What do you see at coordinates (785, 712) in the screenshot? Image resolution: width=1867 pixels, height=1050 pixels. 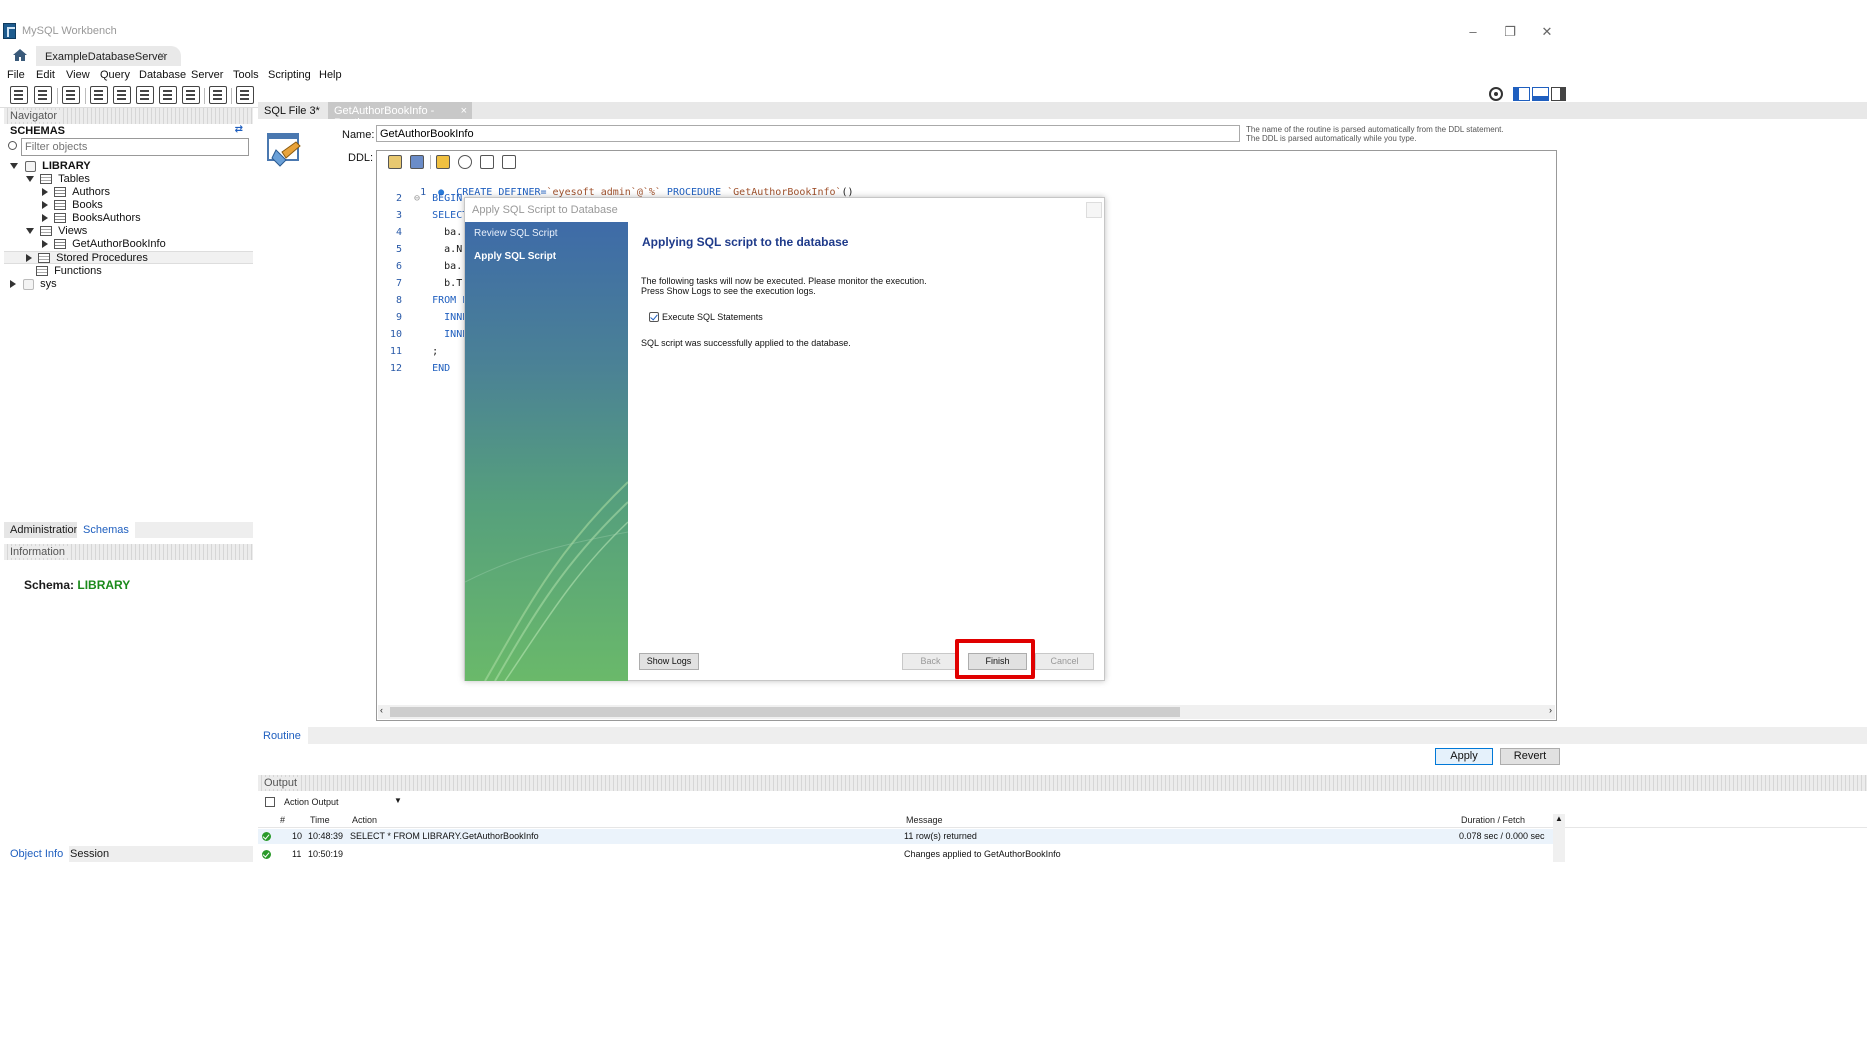 I see `scrollbar-thumb` at bounding box center [785, 712].